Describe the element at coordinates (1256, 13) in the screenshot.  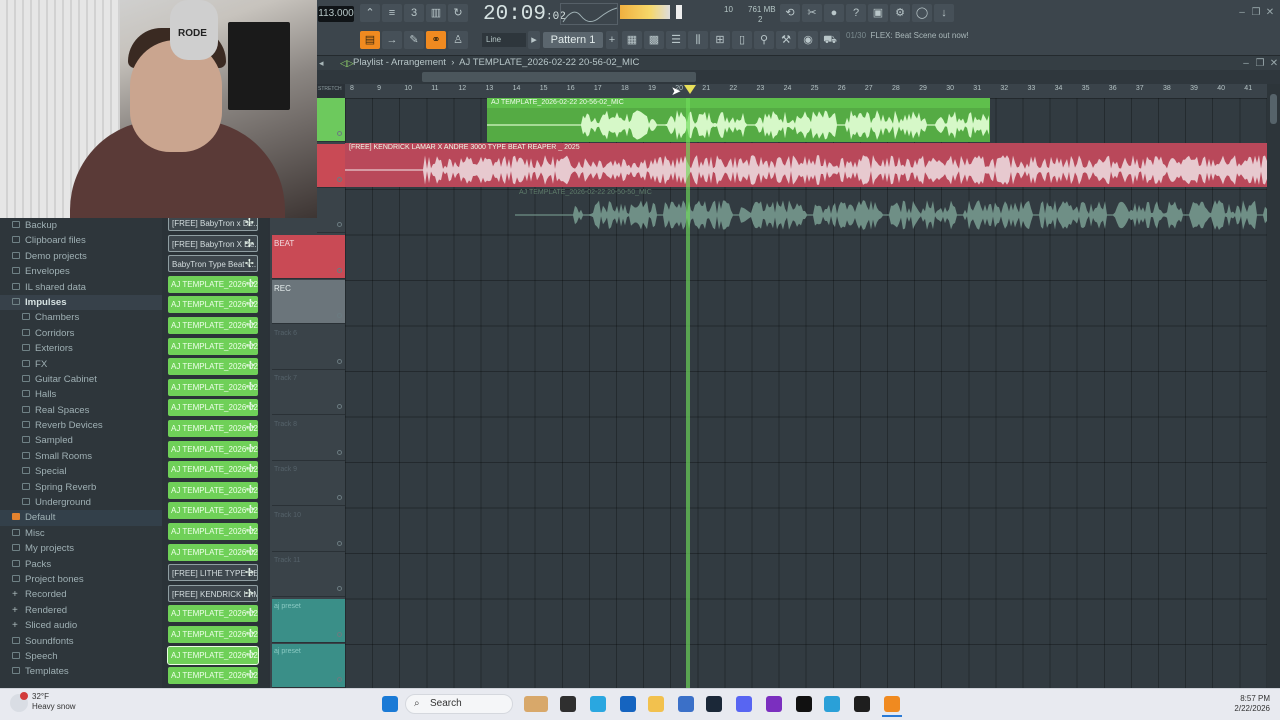
I see `restore-icon: ❐` at that location.